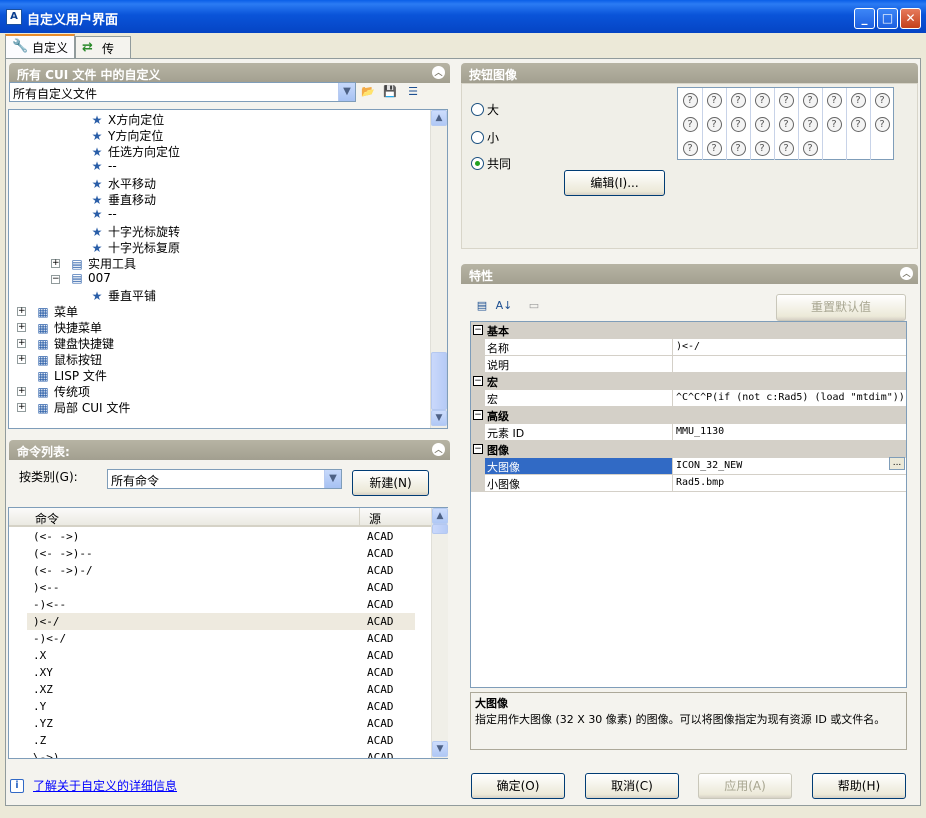 The image size is (926, 818). Describe the element at coordinates (887, 18) in the screenshot. I see `maximize-button: □` at that location.